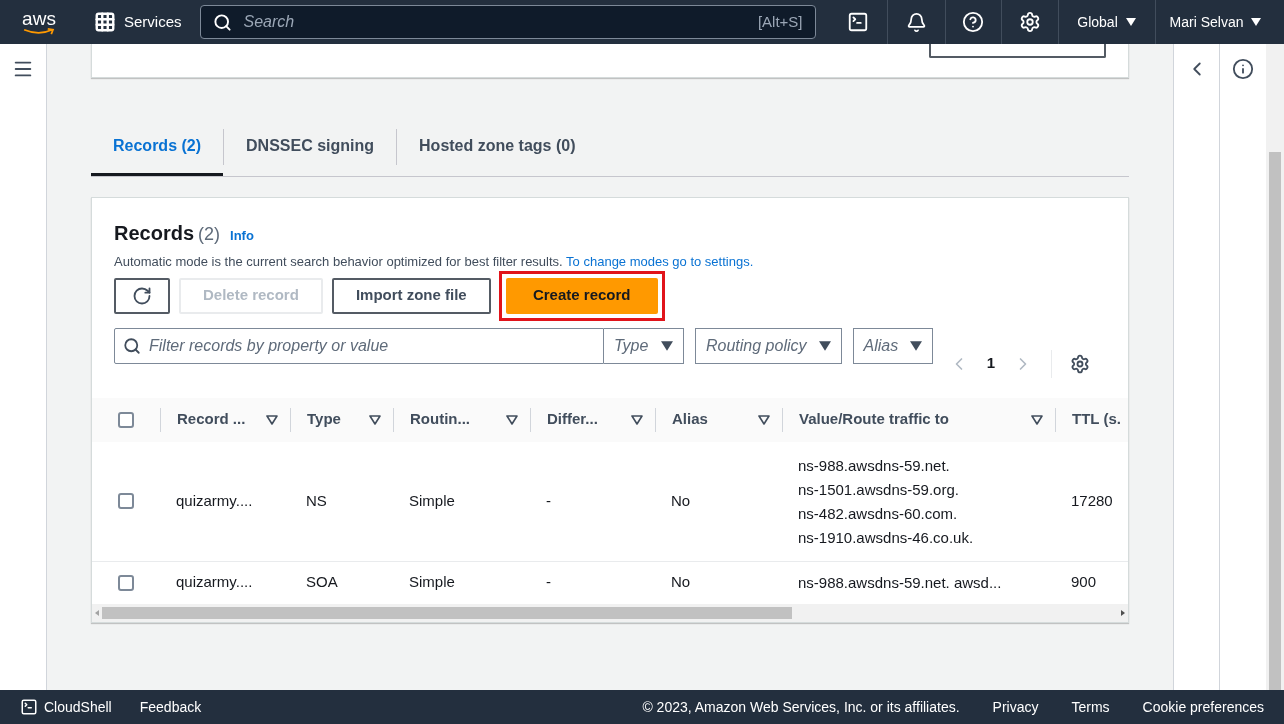 The image size is (1284, 724). Describe the element at coordinates (886, 537) in the screenshot. I see `table-cell-text: ns-1910.awsdns-46.co.uk.` at that location.